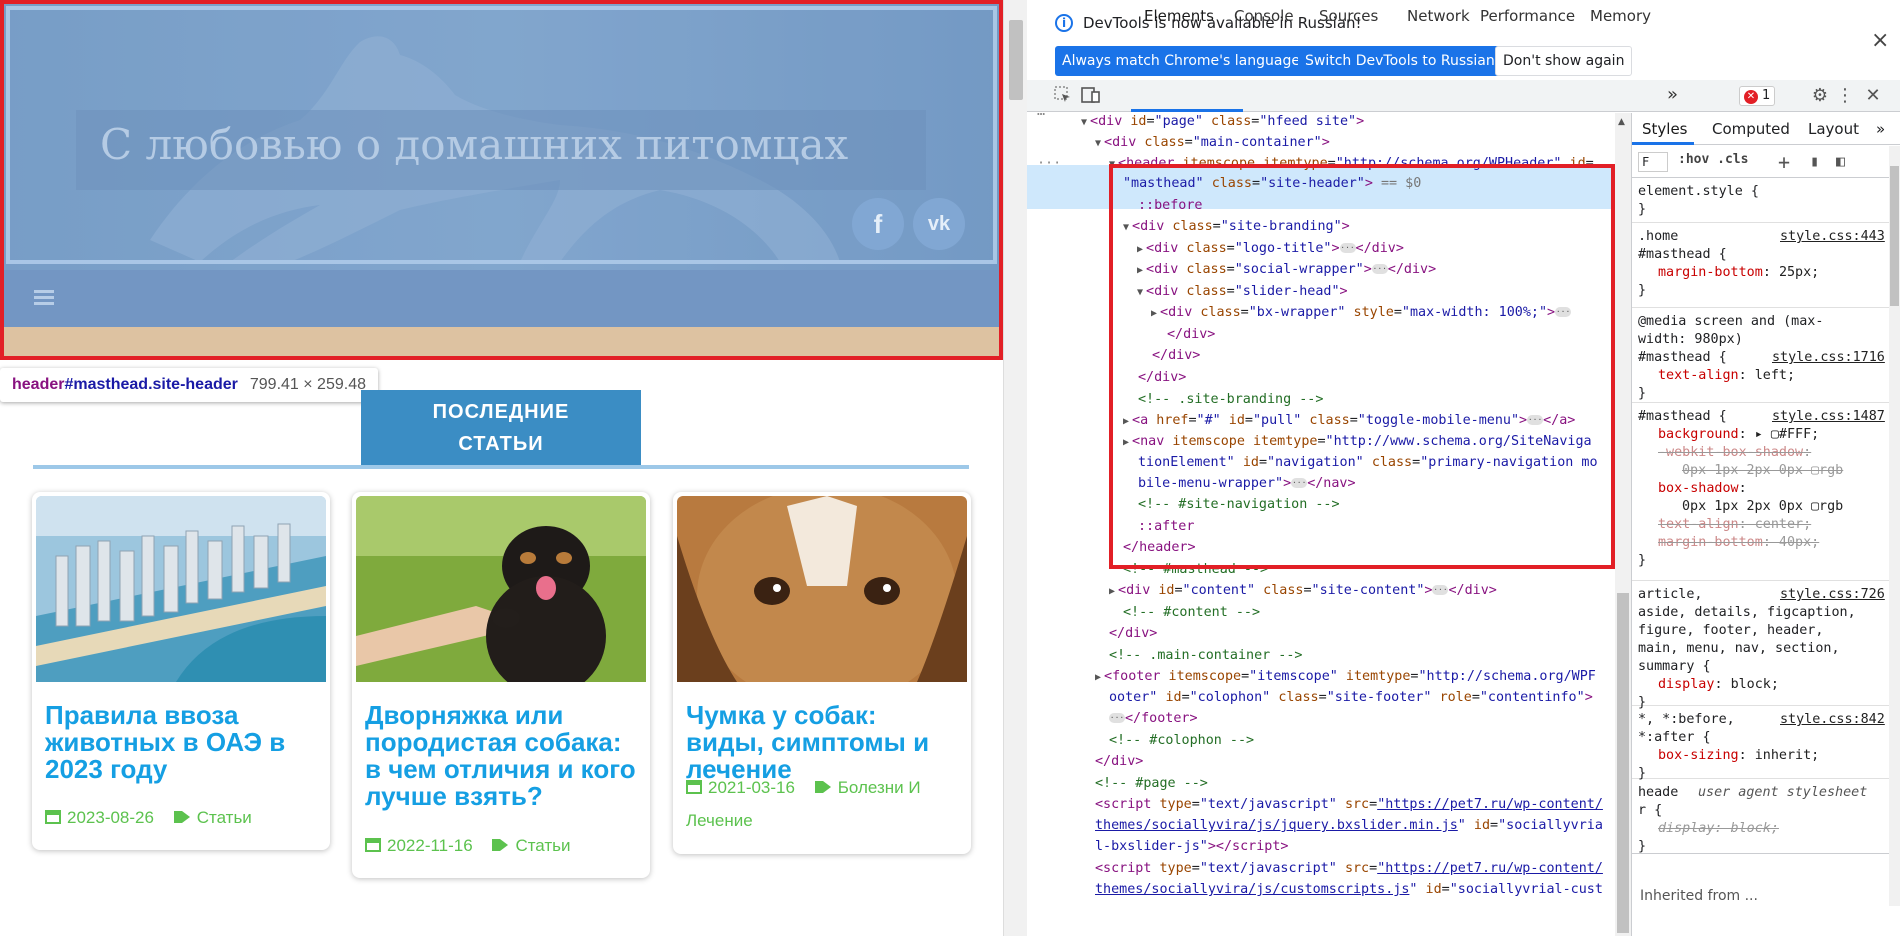 The height and width of the screenshot is (936, 1900). I want to click on article-title: Чумка у собак: виды, симптомы и лечение, so click(823, 742).